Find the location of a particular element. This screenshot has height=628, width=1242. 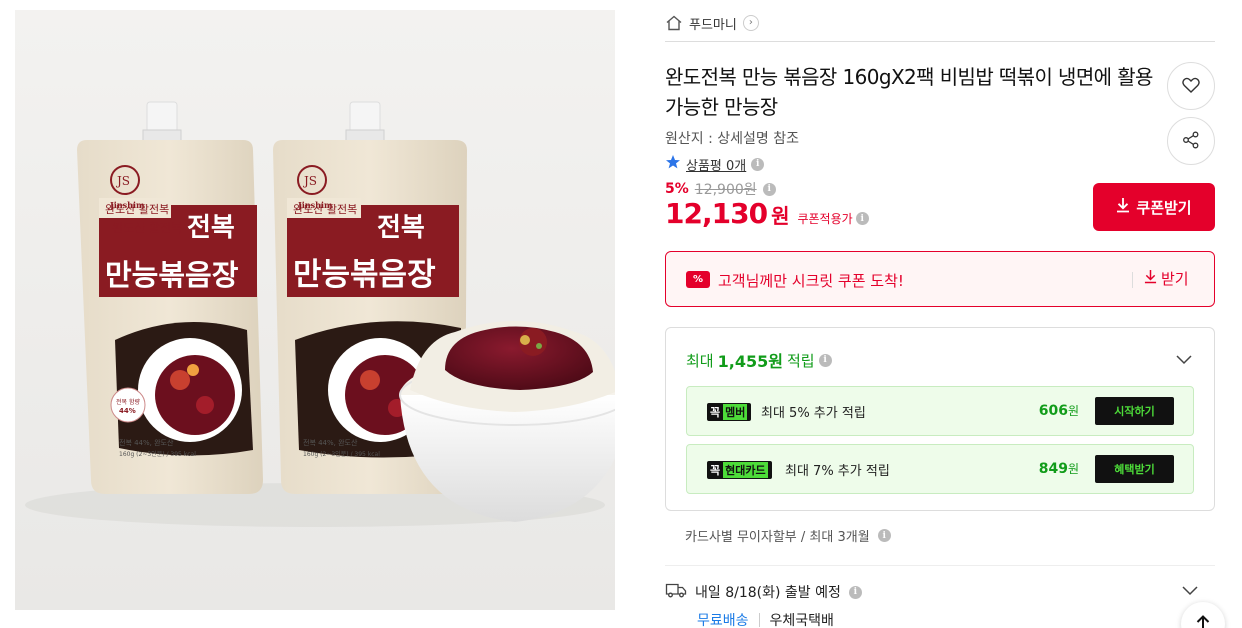

discount-rate: 5% is located at coordinates (677, 189).